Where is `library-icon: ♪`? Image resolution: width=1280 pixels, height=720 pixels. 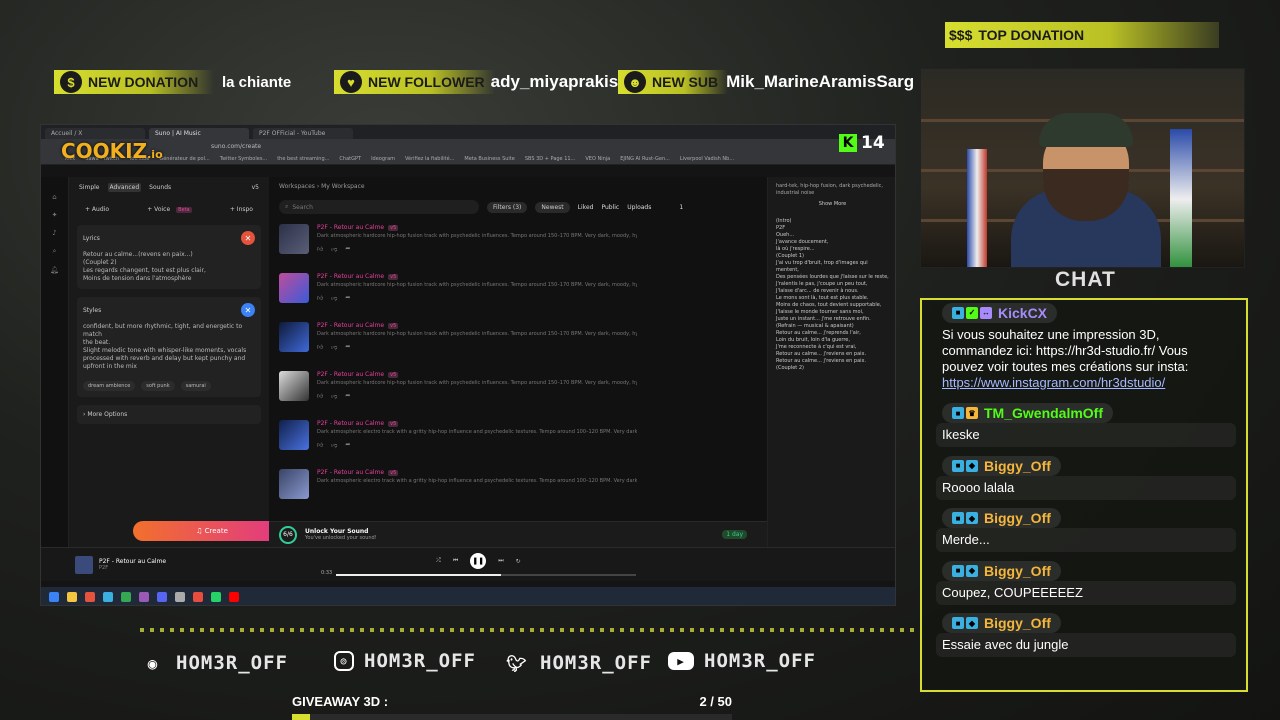
library-icon: ♪ is located at coordinates (54, 233).